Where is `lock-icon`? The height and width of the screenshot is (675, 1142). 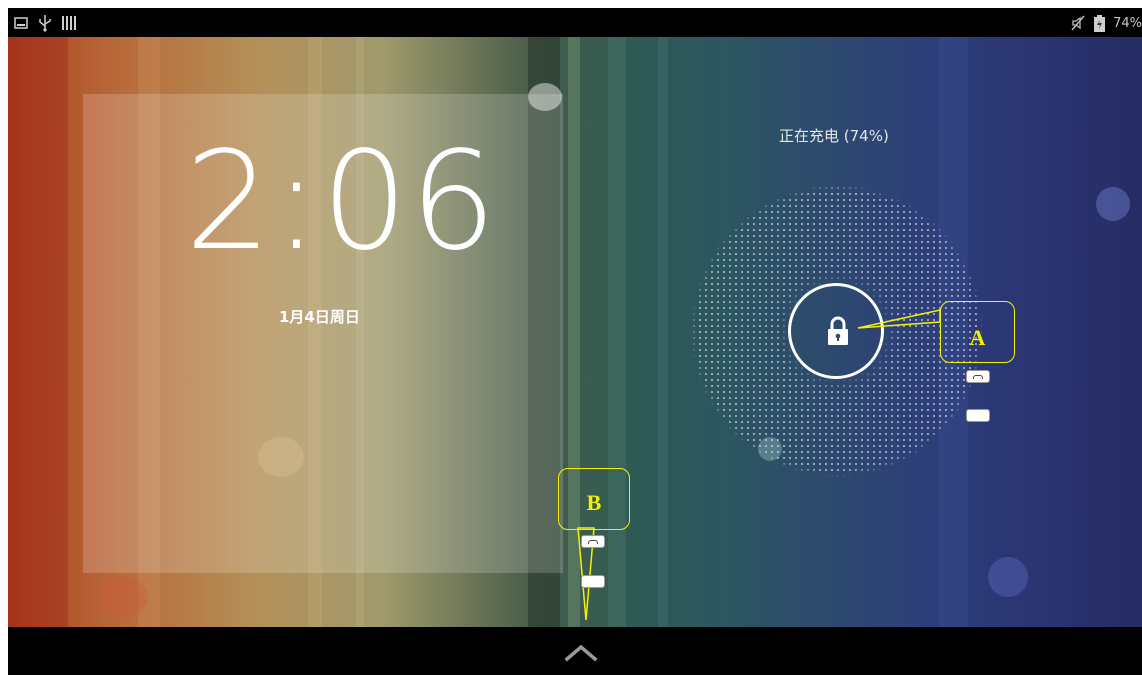 lock-icon is located at coordinates (838, 330).